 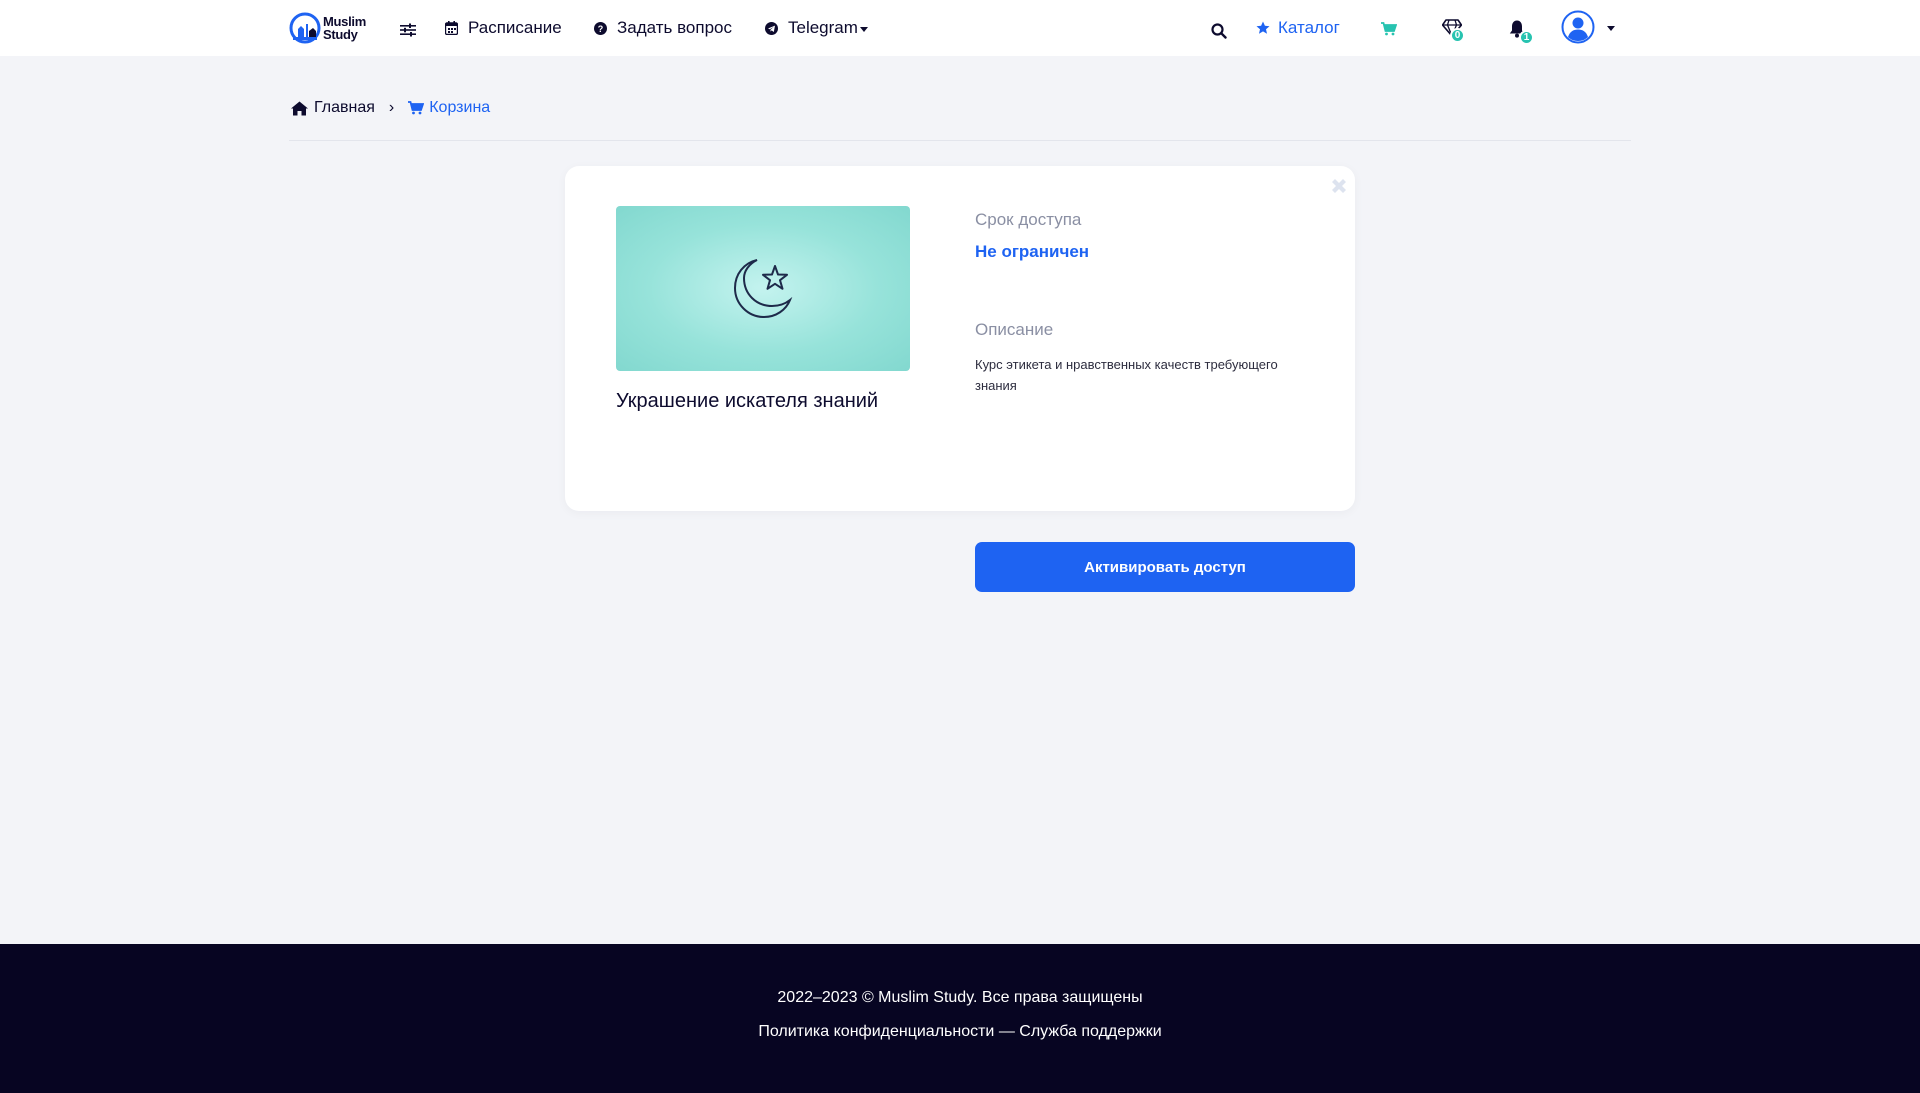 I want to click on nav-link-ask-question: ? Задать вопрос, so click(x=663, y=28).